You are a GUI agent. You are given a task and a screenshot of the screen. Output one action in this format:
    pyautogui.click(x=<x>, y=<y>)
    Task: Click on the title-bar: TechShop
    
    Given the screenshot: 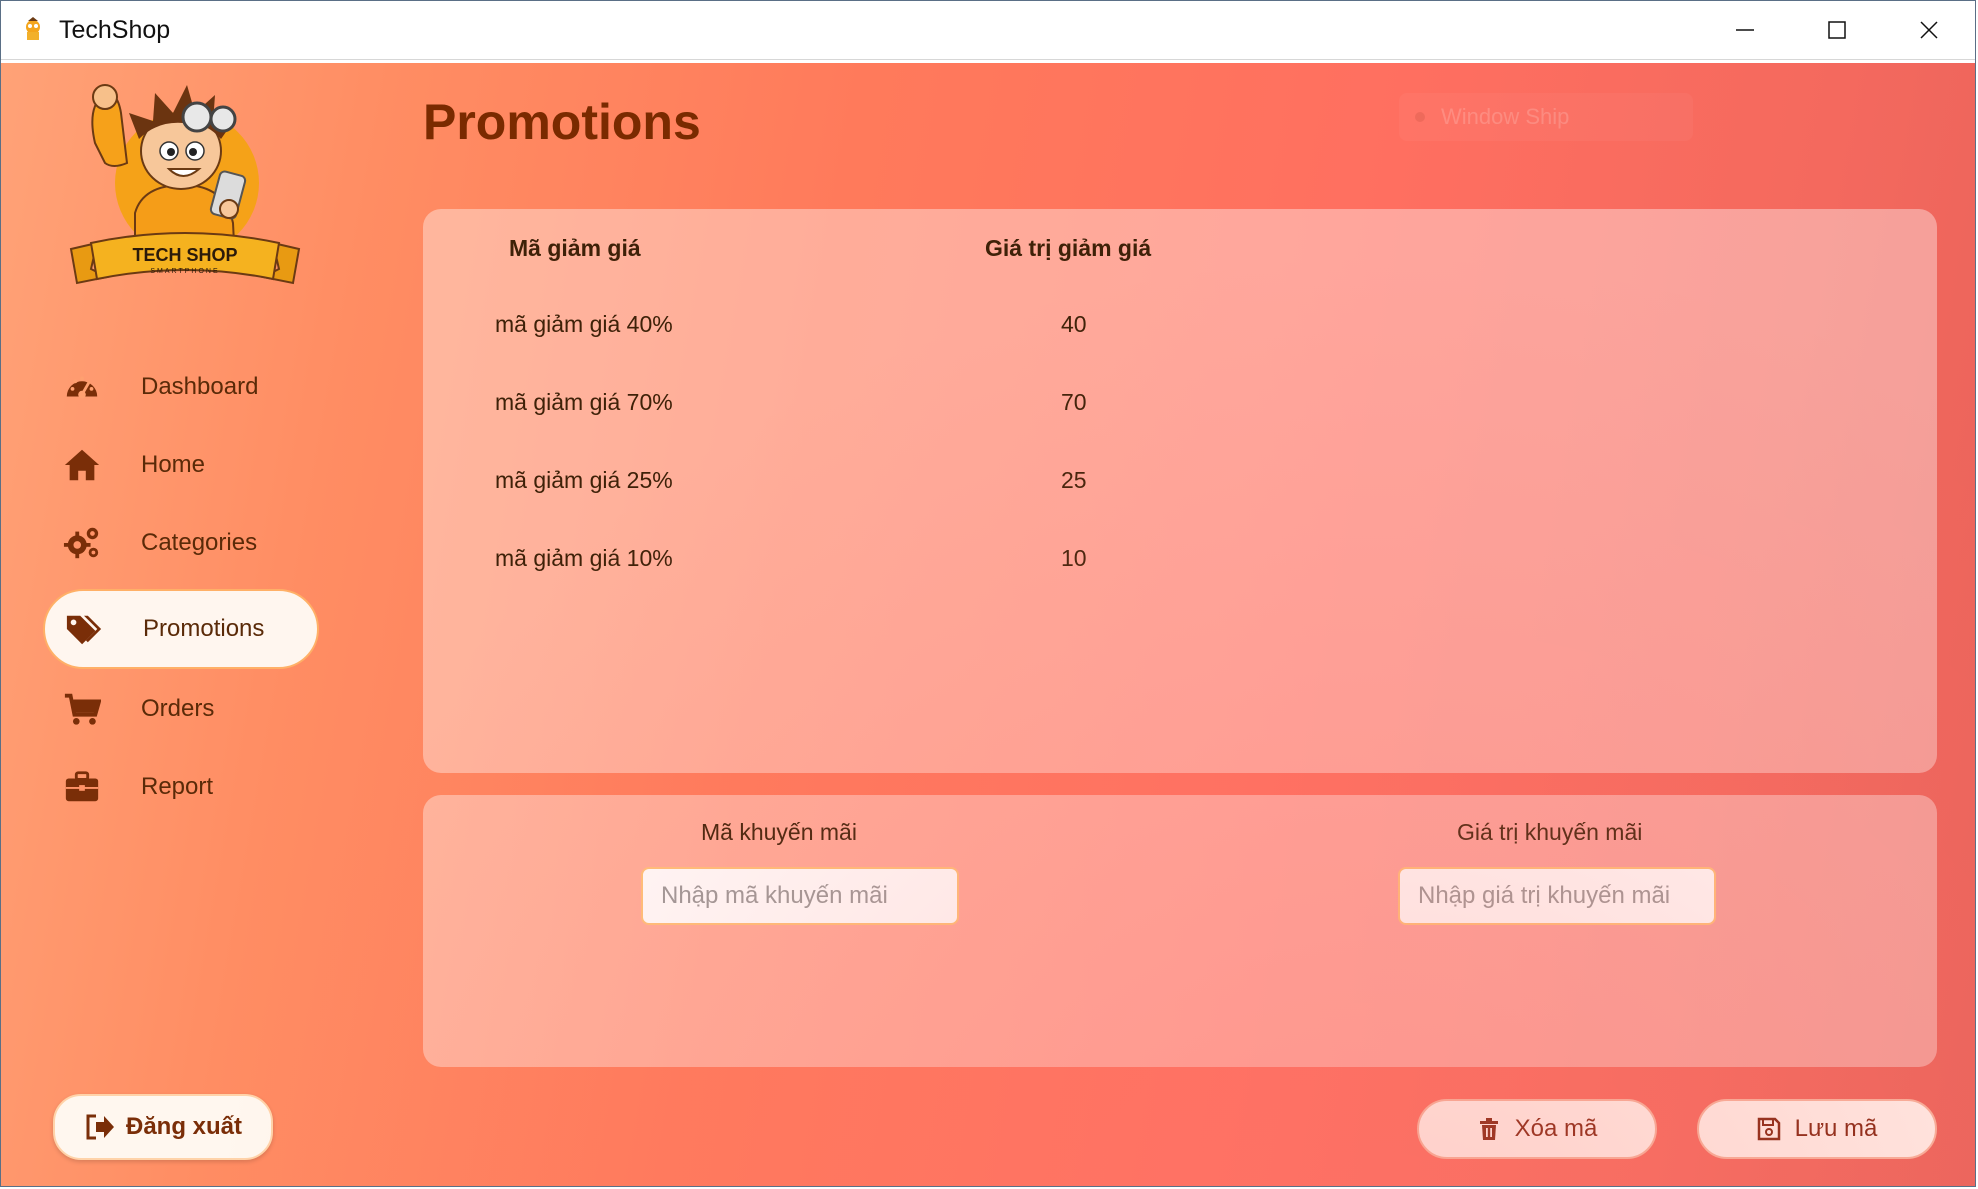 What is the action you would take?
    pyautogui.click(x=988, y=30)
    